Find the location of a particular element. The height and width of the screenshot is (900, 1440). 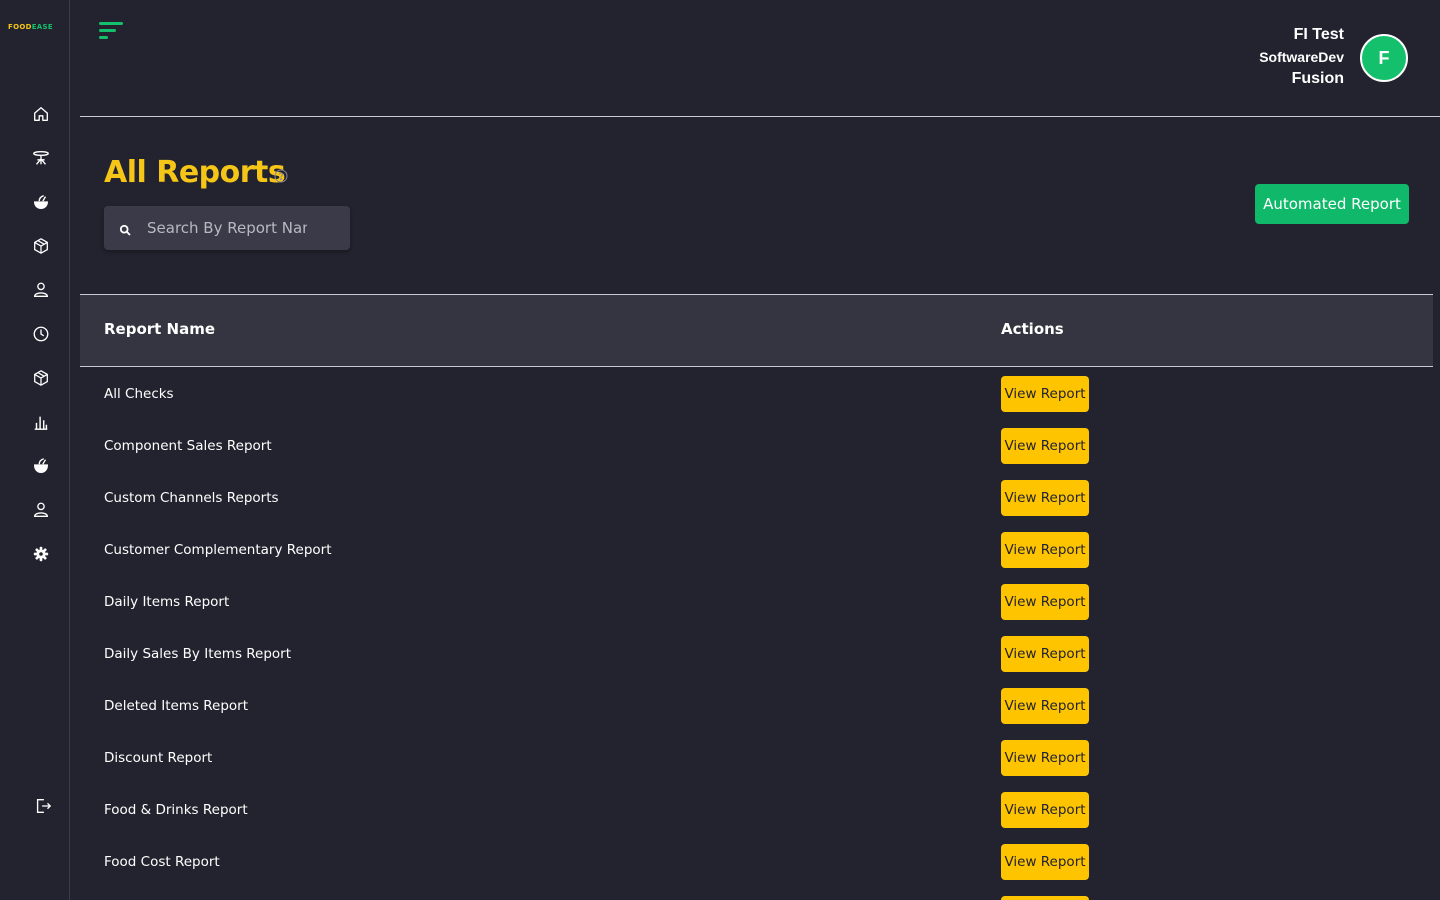

report-name: Daily Sales By Items Report is located at coordinates (198, 654).